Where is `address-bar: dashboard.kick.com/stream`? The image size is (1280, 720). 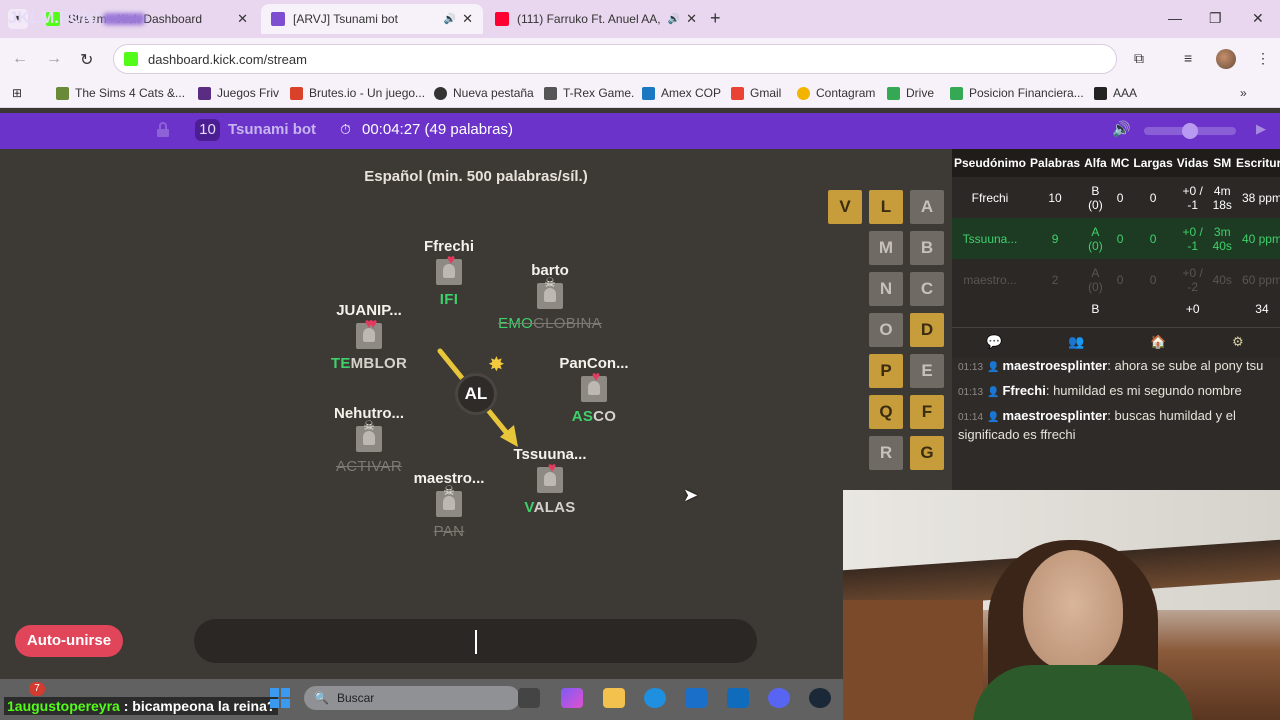 address-bar: dashboard.kick.com/stream is located at coordinates (615, 59).